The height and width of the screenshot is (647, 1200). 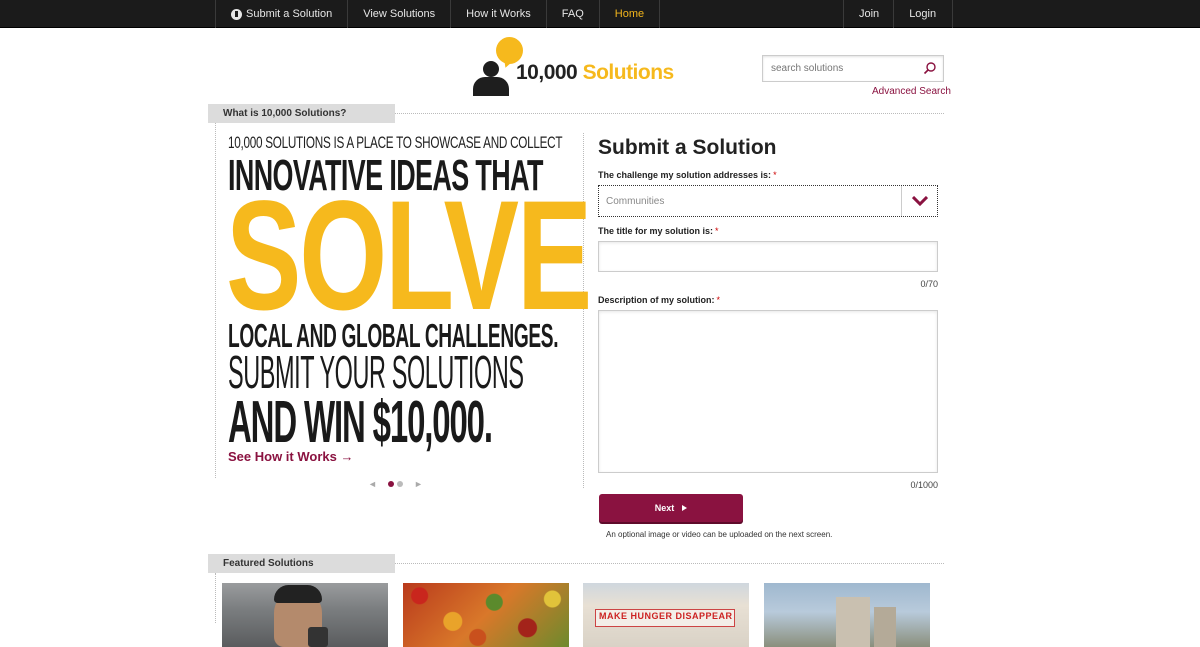 I want to click on search-icon, so click(x=930, y=68).